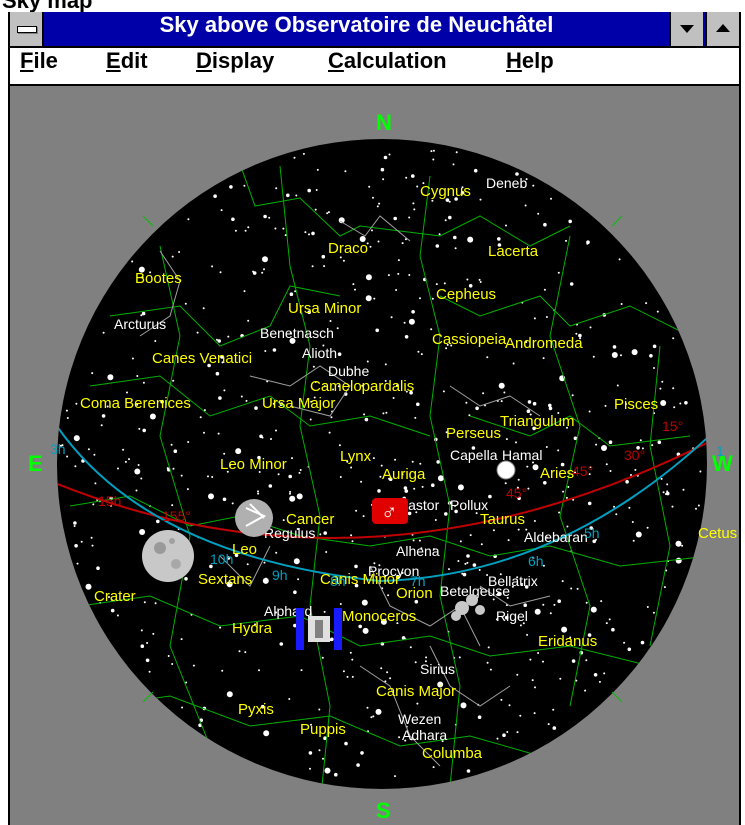 The image size is (745, 825). What do you see at coordinates (387, 66) in the screenshot?
I see `menu-calculation: Calculation` at bounding box center [387, 66].